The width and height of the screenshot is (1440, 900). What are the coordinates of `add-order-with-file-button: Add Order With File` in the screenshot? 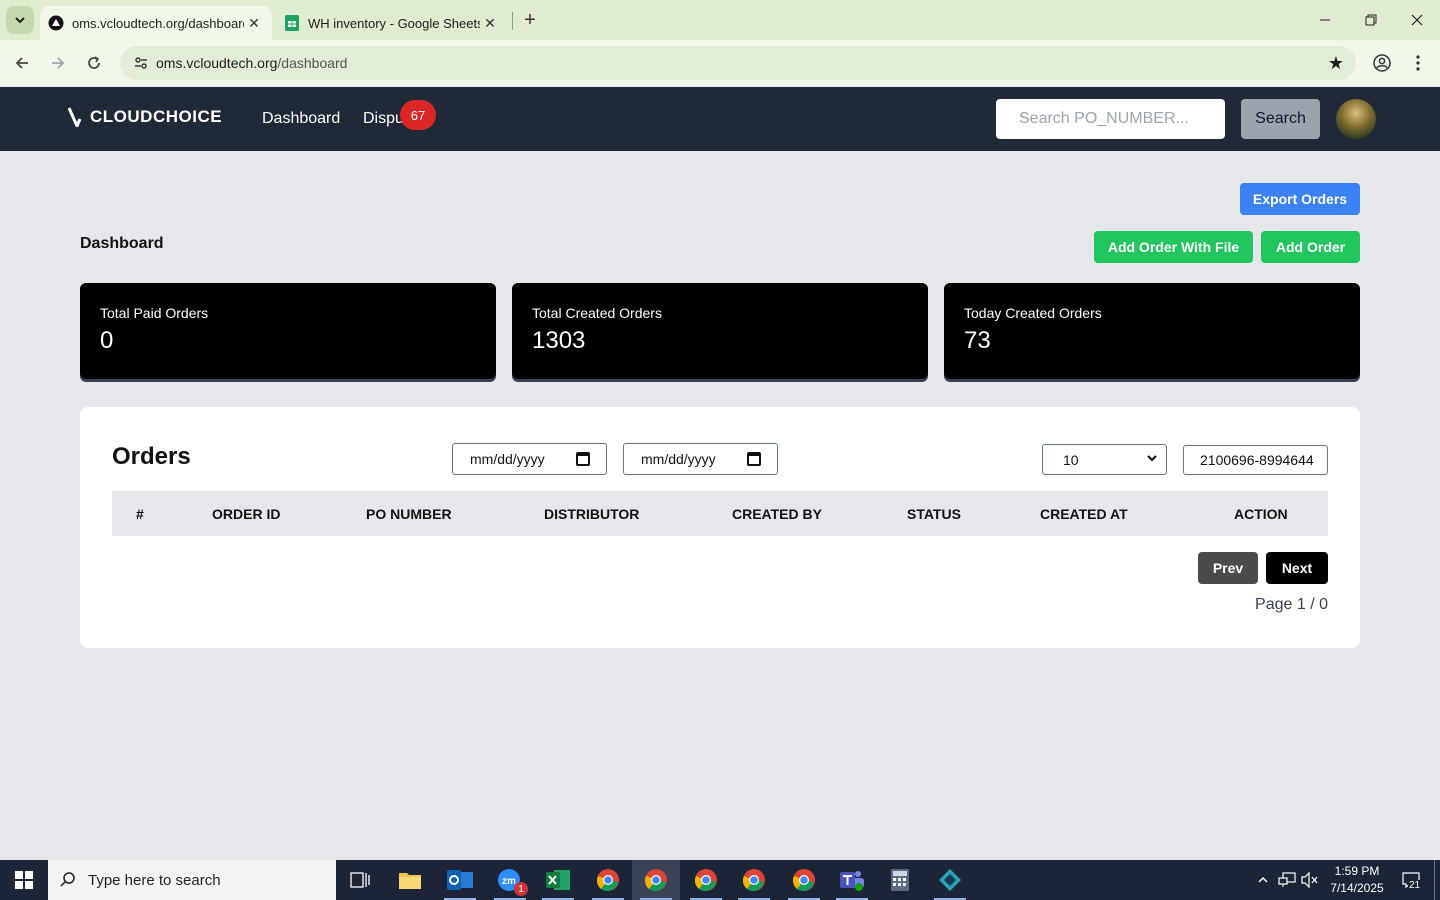 It's located at (1173, 247).